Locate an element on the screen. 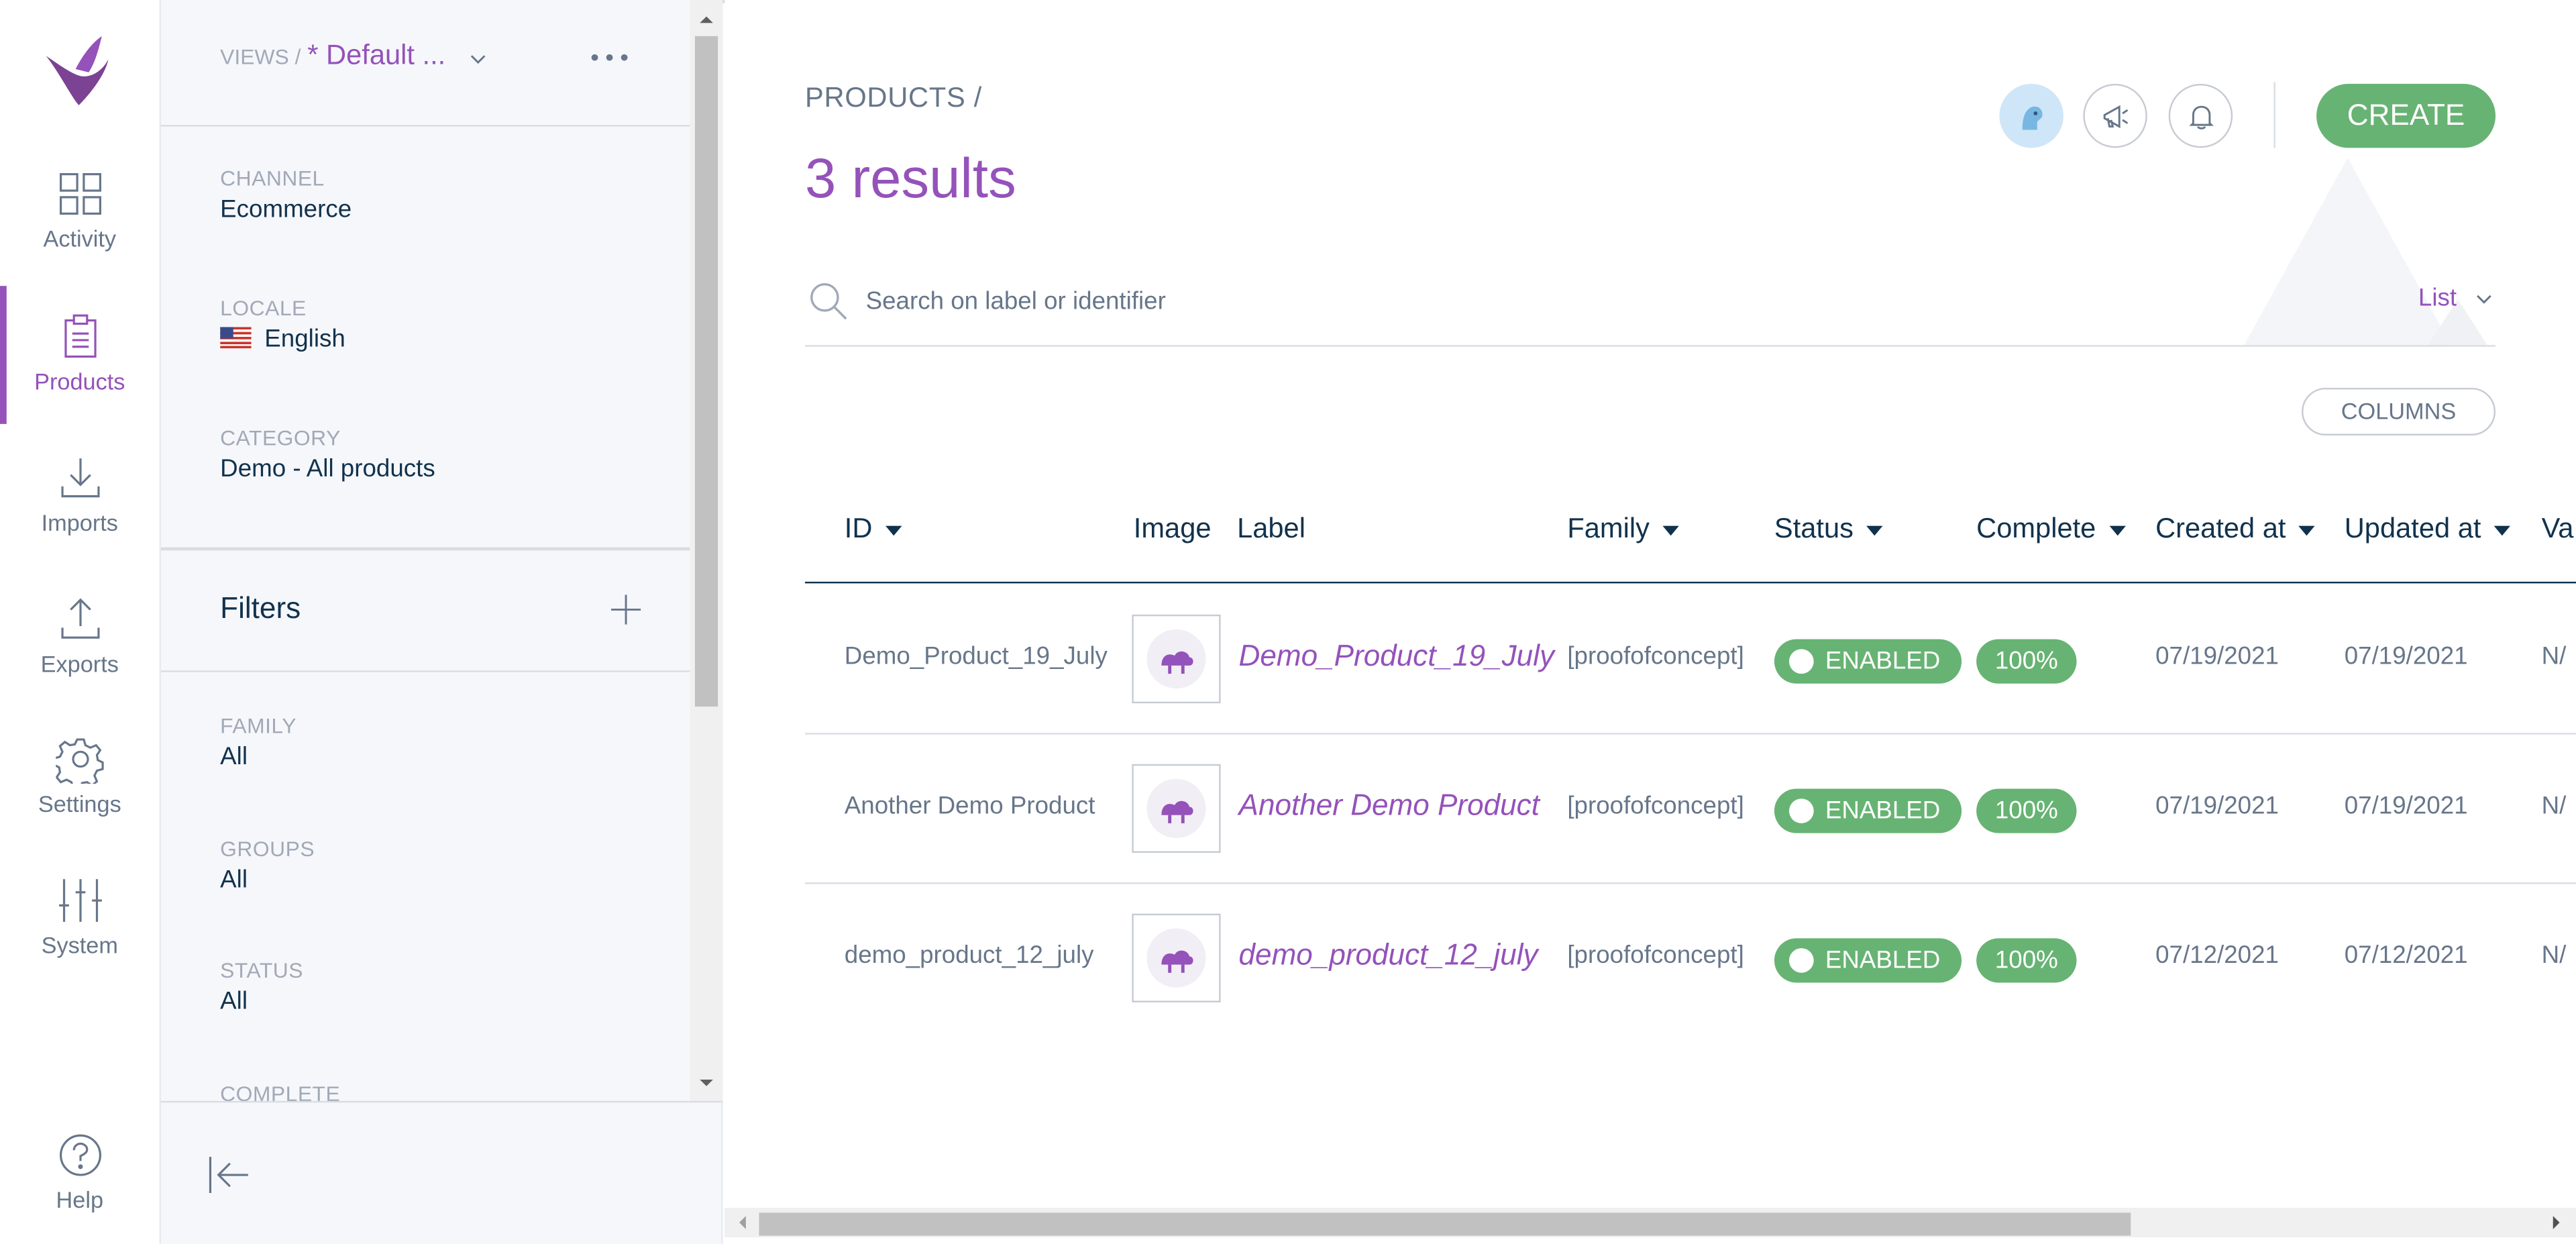 The width and height of the screenshot is (2576, 1244). filter-value: All is located at coordinates (234, 756).